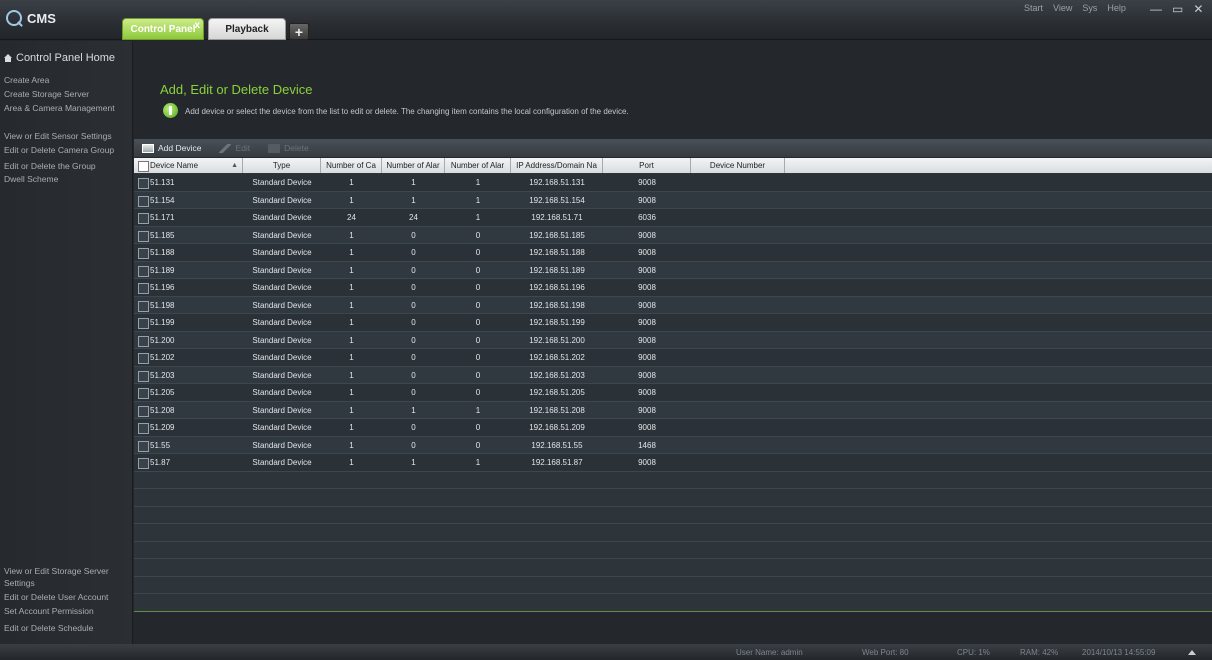 This screenshot has height=660, width=1212. I want to click on status-ram: RAM: 42%, so click(1039, 652).